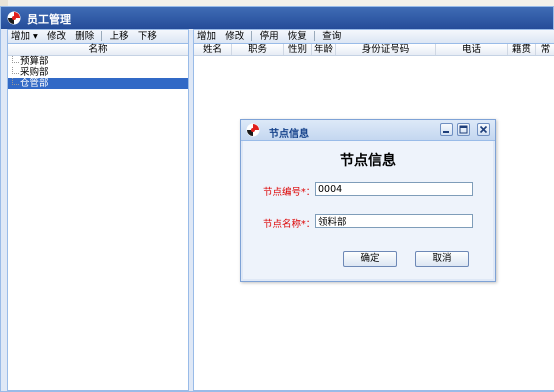 The width and height of the screenshot is (554, 392). Describe the element at coordinates (213, 49) in the screenshot. I see `col-name: 姓名` at that location.